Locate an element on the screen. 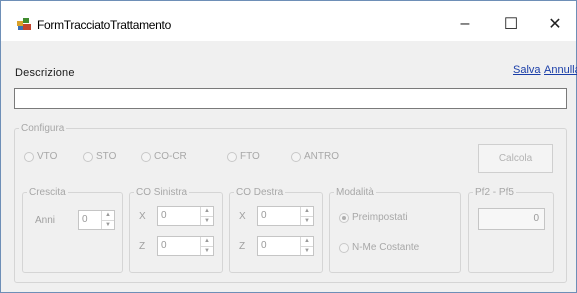 Image resolution: width=577 pixels, height=293 pixels. co-sinistra-z-label: Z is located at coordinates (142, 246).